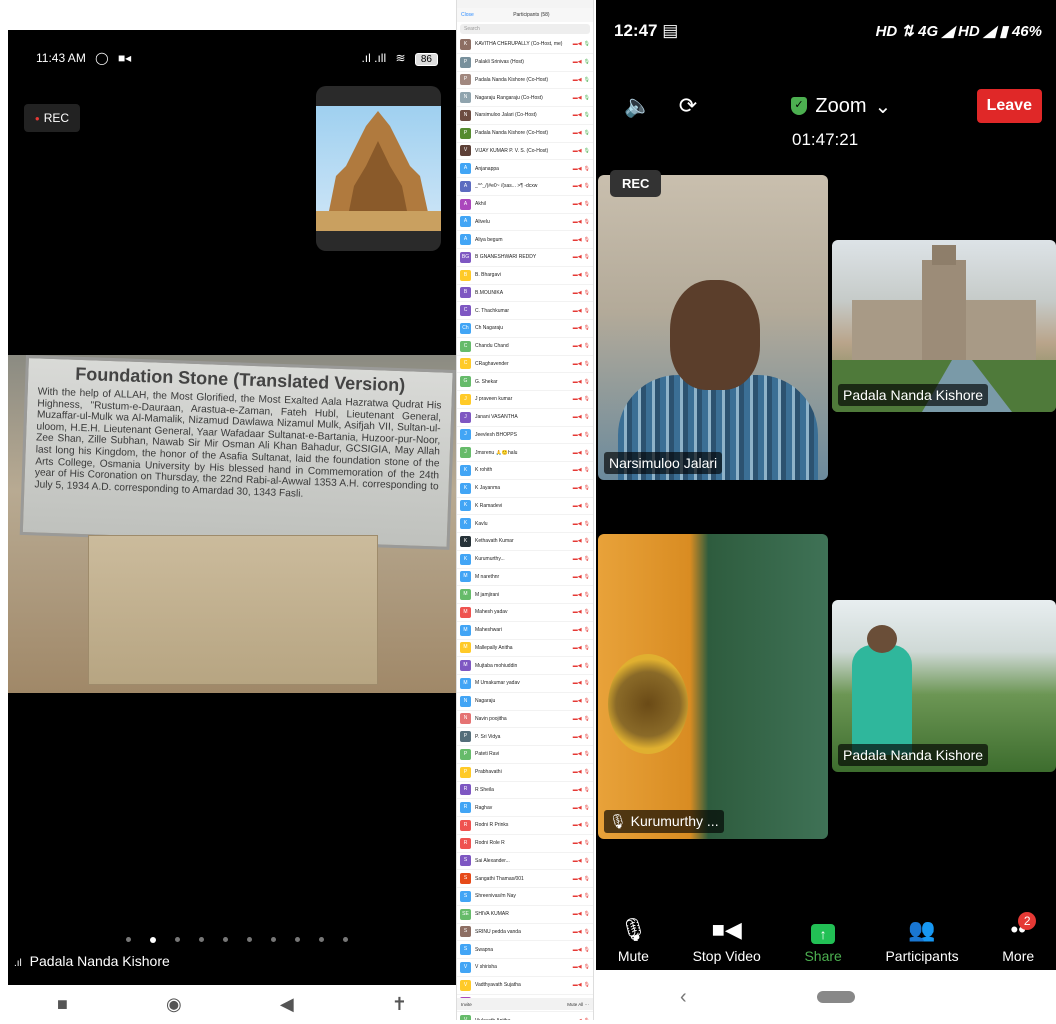  I want to click on leave-button: Leave, so click(1009, 106).